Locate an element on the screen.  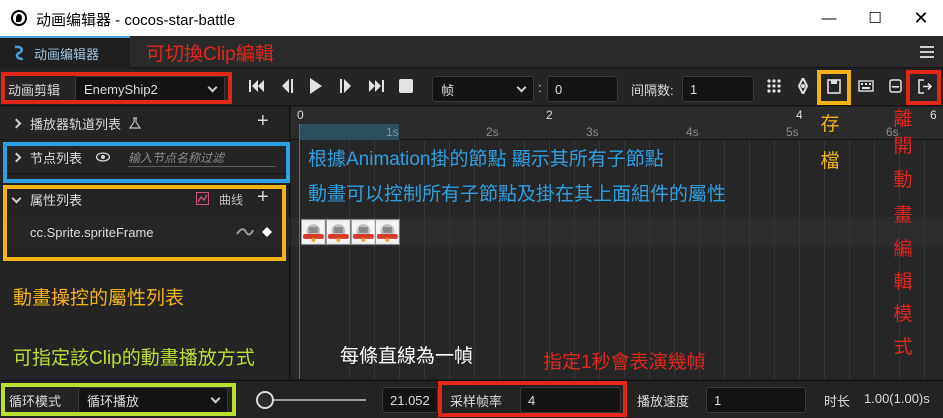
annotation-box-property-list is located at coordinates (144, 223).